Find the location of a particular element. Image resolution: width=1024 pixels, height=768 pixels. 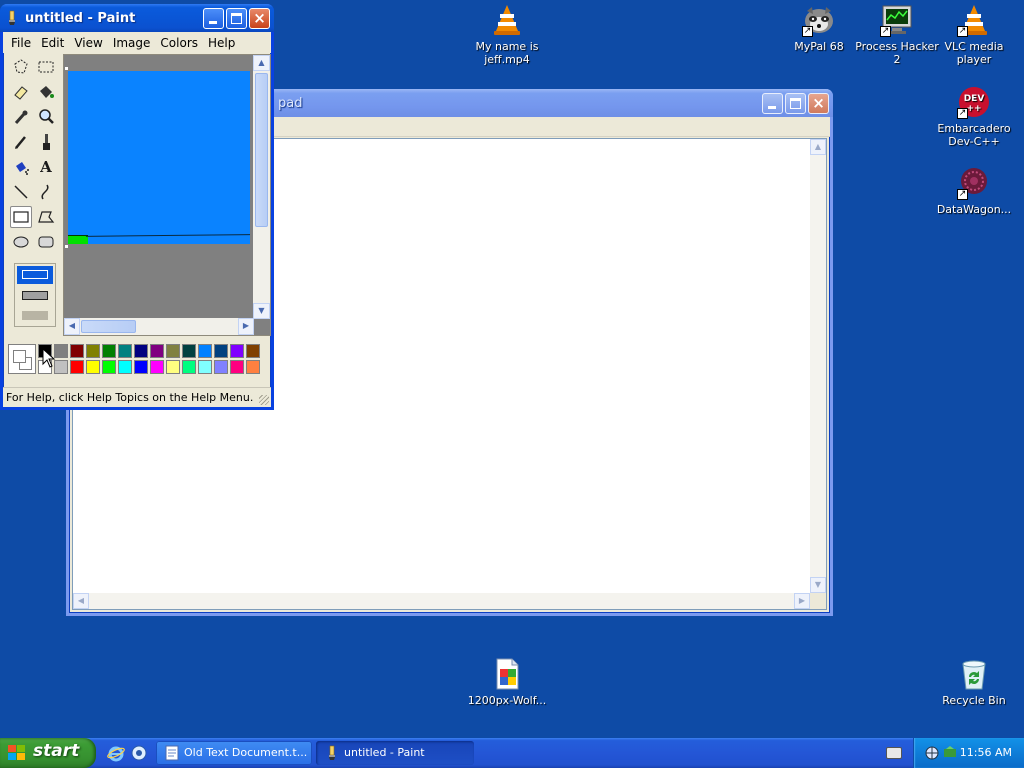

desktop-icon-process-hacker: ↗ Process Hacker 2 is located at coordinates (897, 34).